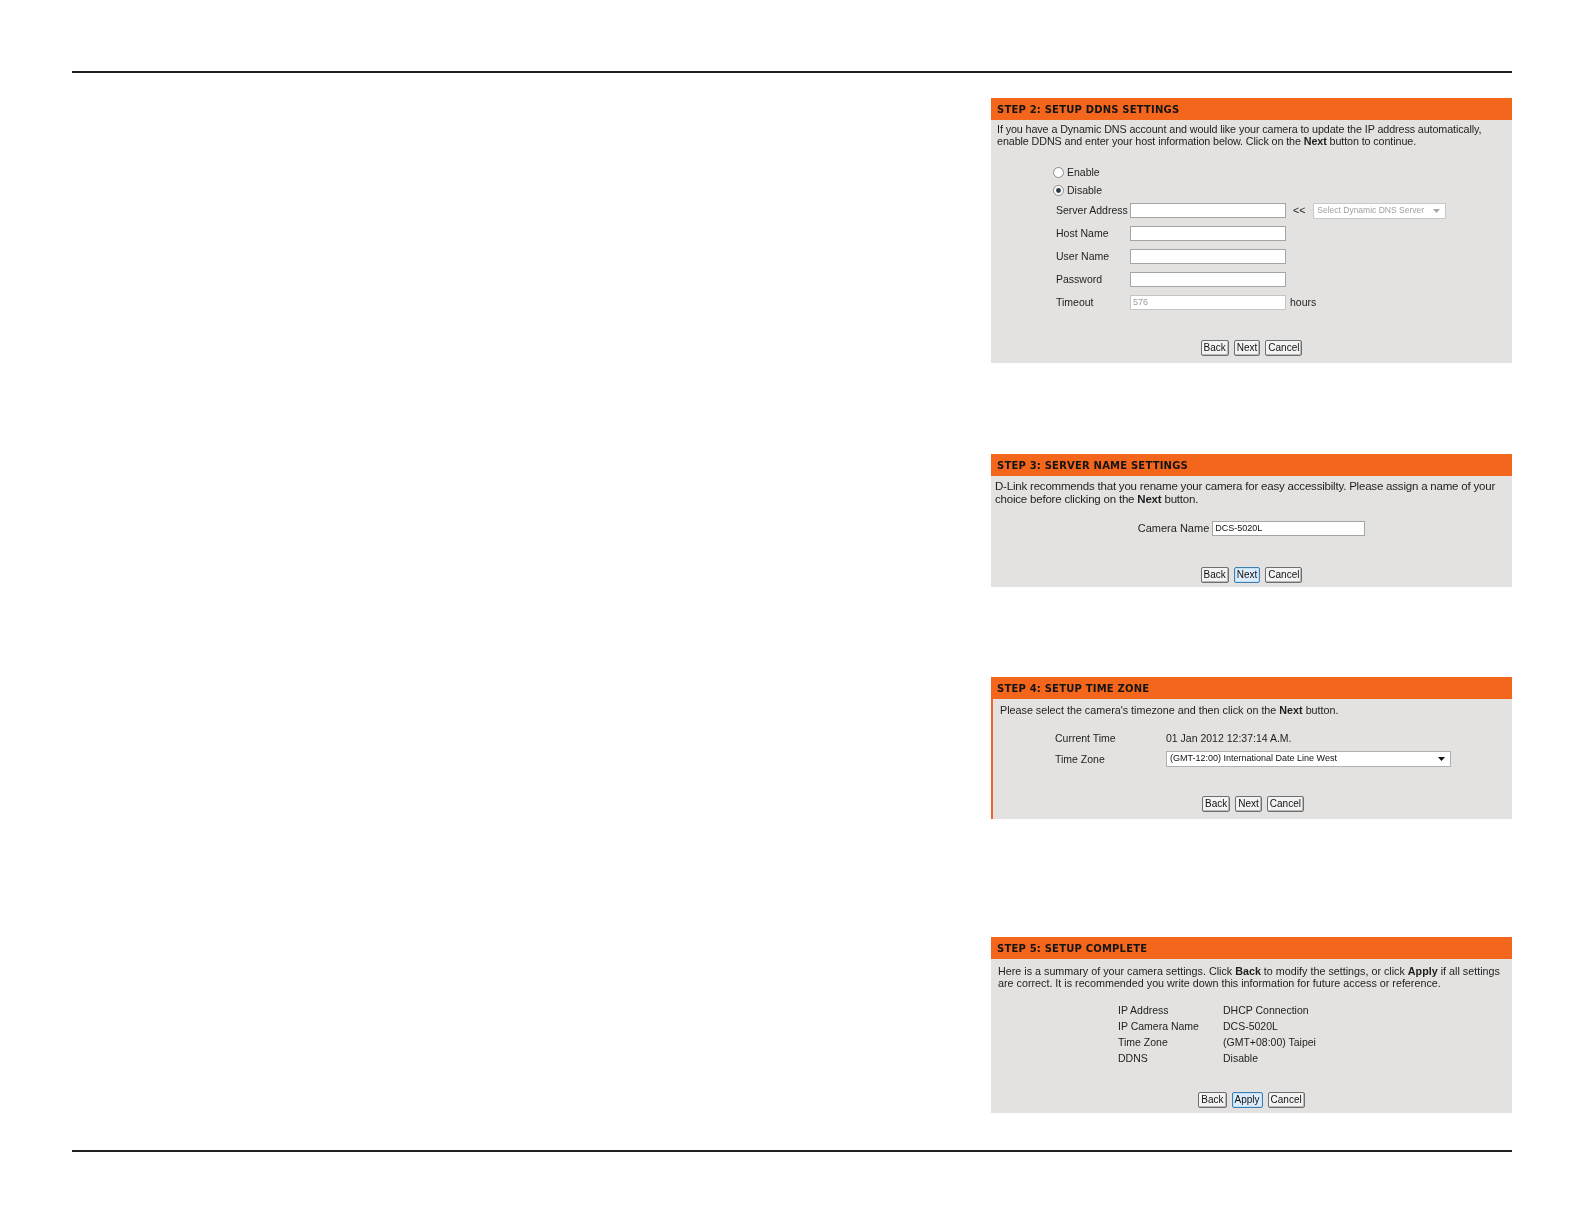 This screenshot has height=1225, width=1585. I want to click on instruction-text: D-Link recommends that you rename your camera for easy accessibilty. Please assign a name of your choice before clicking on the Next button., so click(1246, 493).